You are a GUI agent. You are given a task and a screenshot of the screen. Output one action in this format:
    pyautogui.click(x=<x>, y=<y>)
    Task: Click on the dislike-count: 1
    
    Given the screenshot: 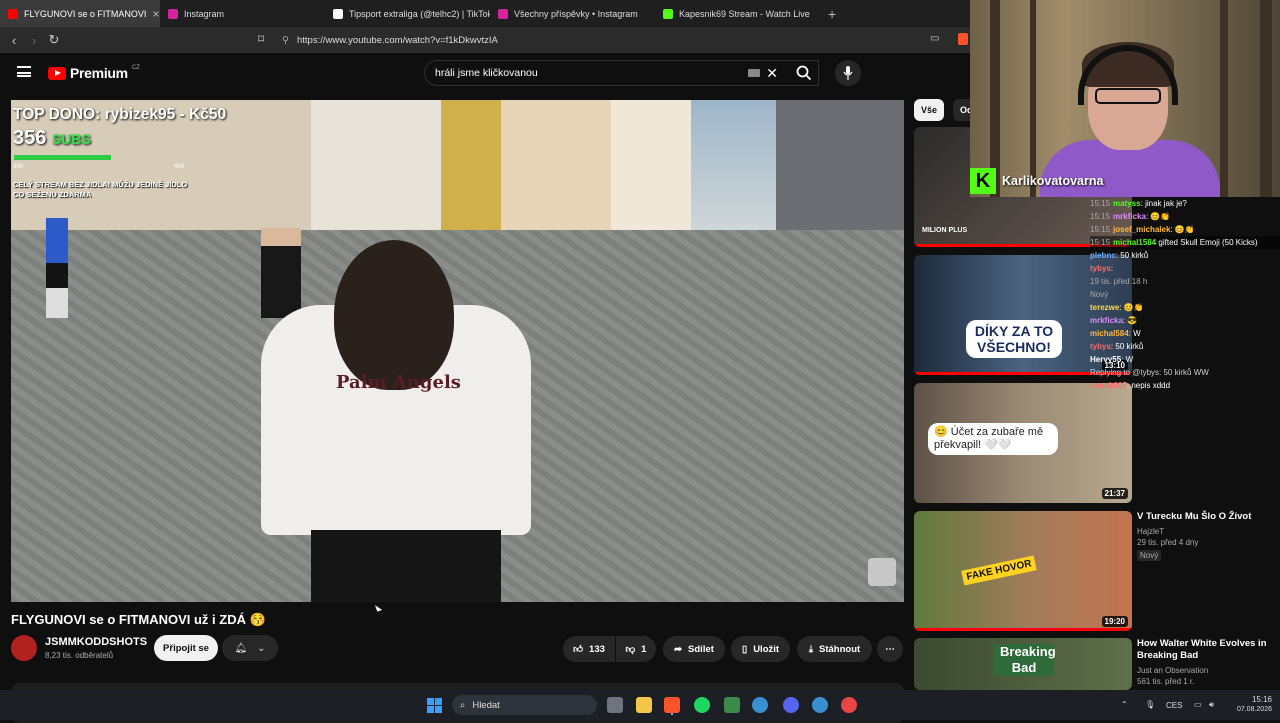 What is the action you would take?
    pyautogui.click(x=644, y=649)
    